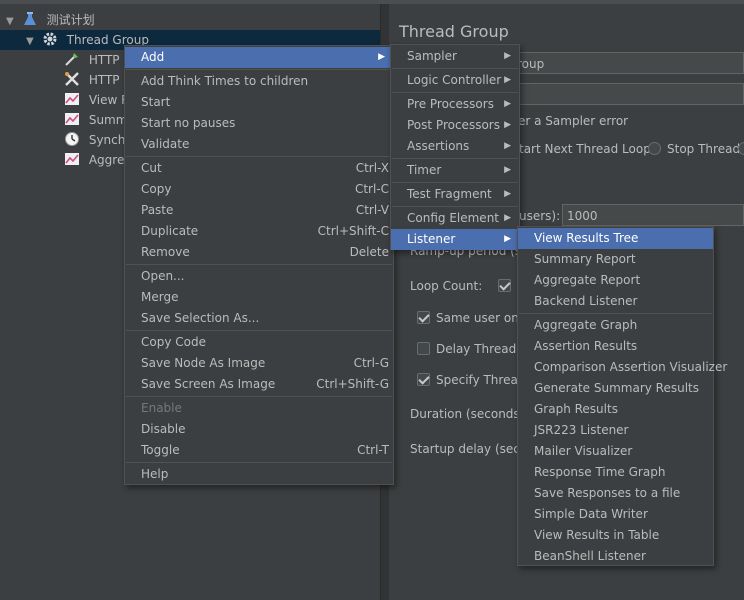 This screenshot has width=744, height=600. What do you see at coordinates (615, 409) in the screenshot?
I see `menu-item-graph-results: Graph Results` at bounding box center [615, 409].